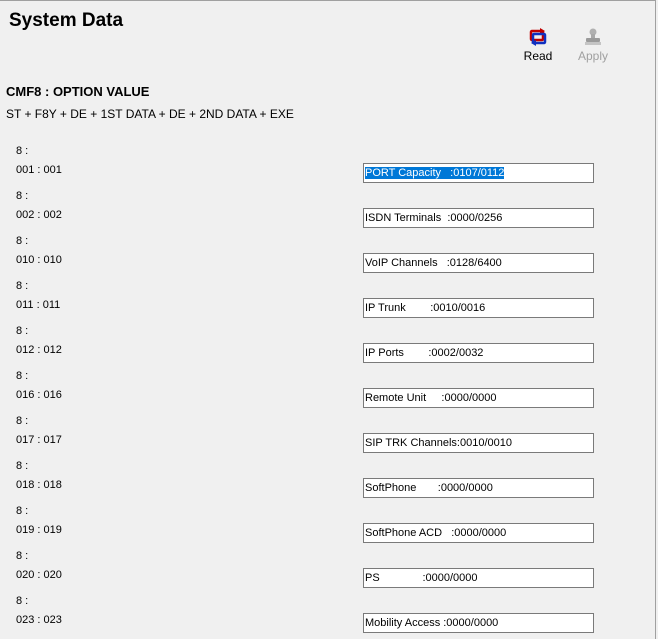 This screenshot has height=639, width=658. Describe the element at coordinates (429, 488) in the screenshot. I see `option-value-text: SoftPhone :0000/0000` at that location.